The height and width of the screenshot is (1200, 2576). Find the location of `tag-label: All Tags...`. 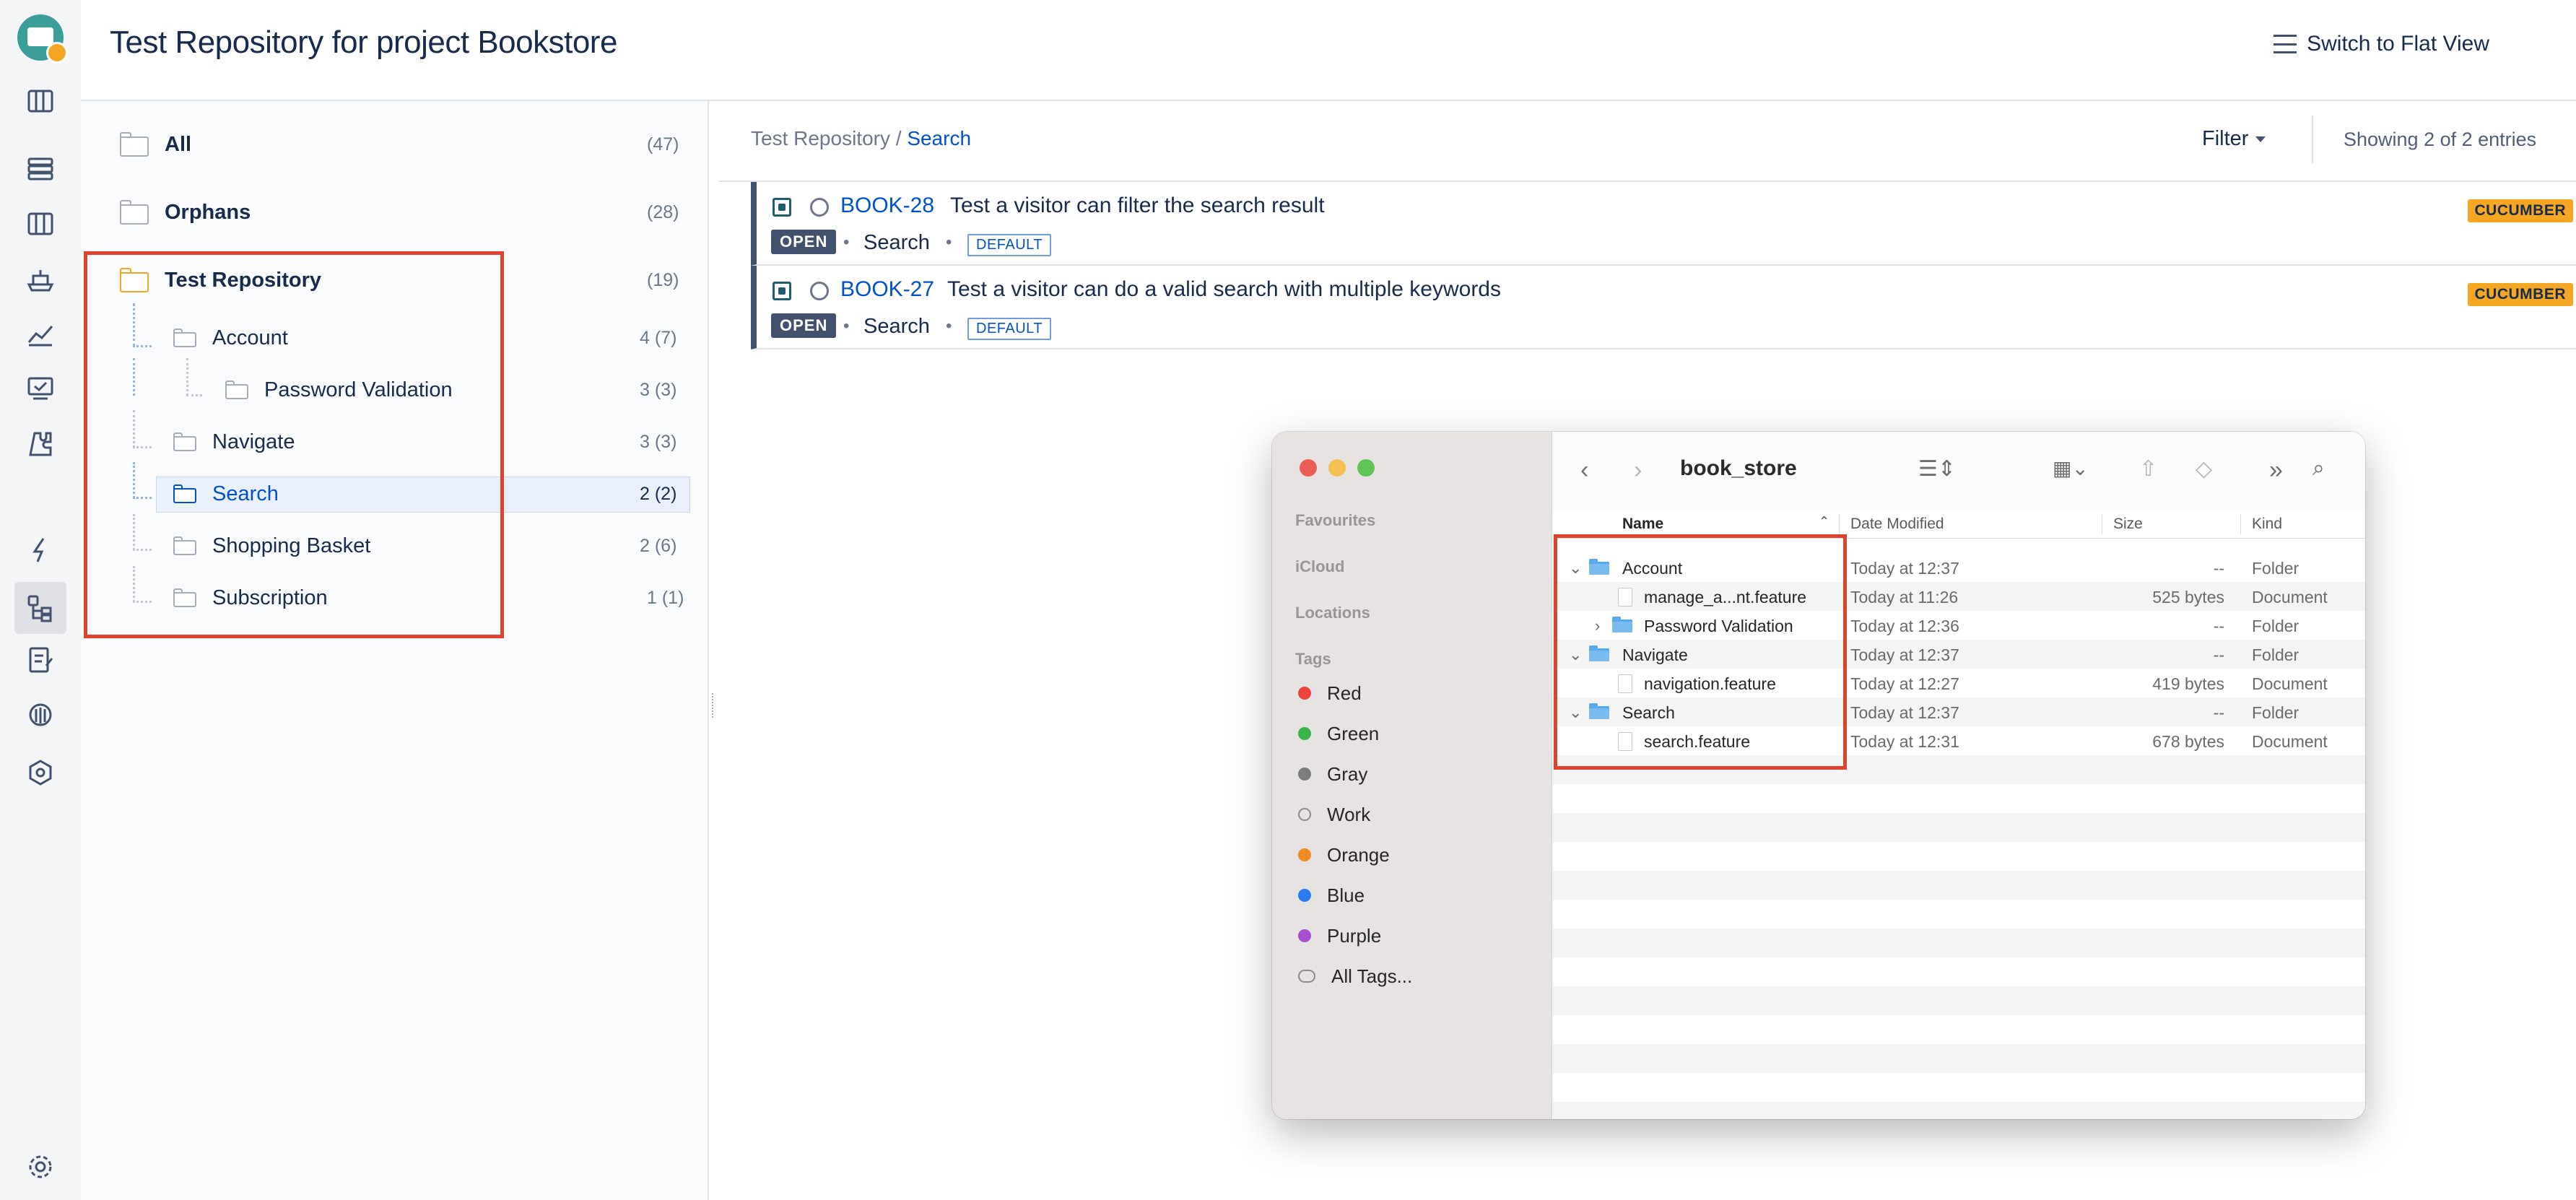

tag-label: All Tags... is located at coordinates (1372, 976).